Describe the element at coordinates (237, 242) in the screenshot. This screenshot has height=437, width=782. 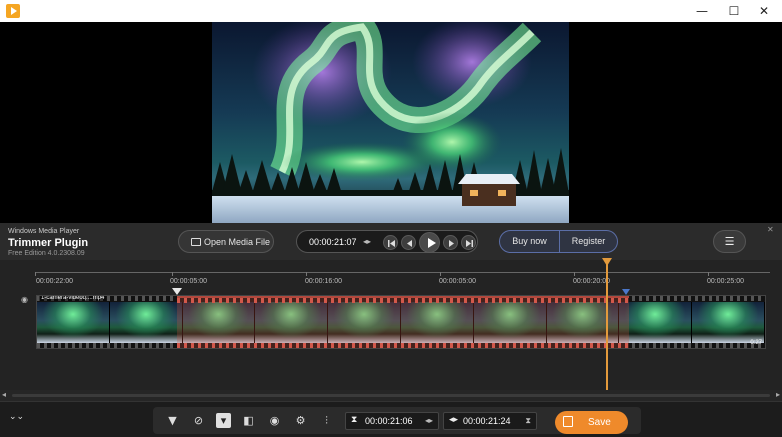
I see `open-media-file-label: Open Media File` at that location.